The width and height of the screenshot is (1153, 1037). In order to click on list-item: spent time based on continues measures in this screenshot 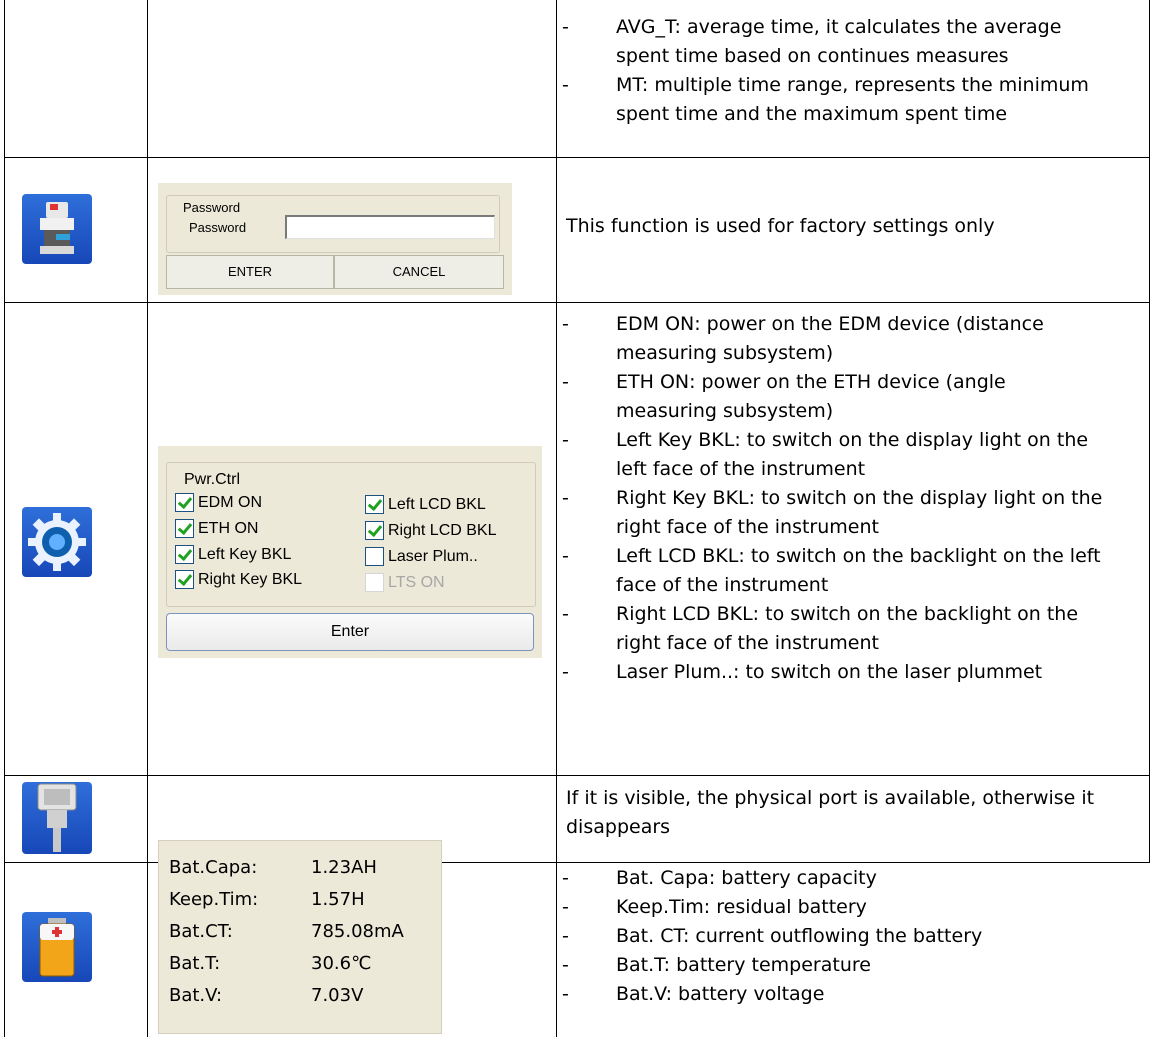, I will do `click(812, 56)`.